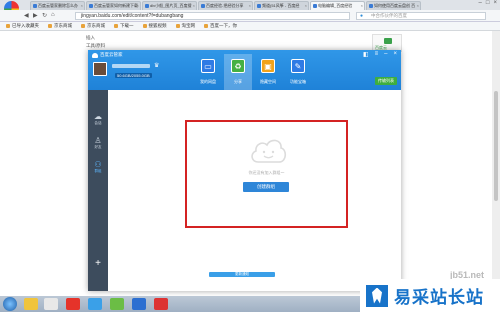  What do you see at coordinates (269, 151) in the screenshot?
I see `cloud-smile-icon` at bounding box center [269, 151].